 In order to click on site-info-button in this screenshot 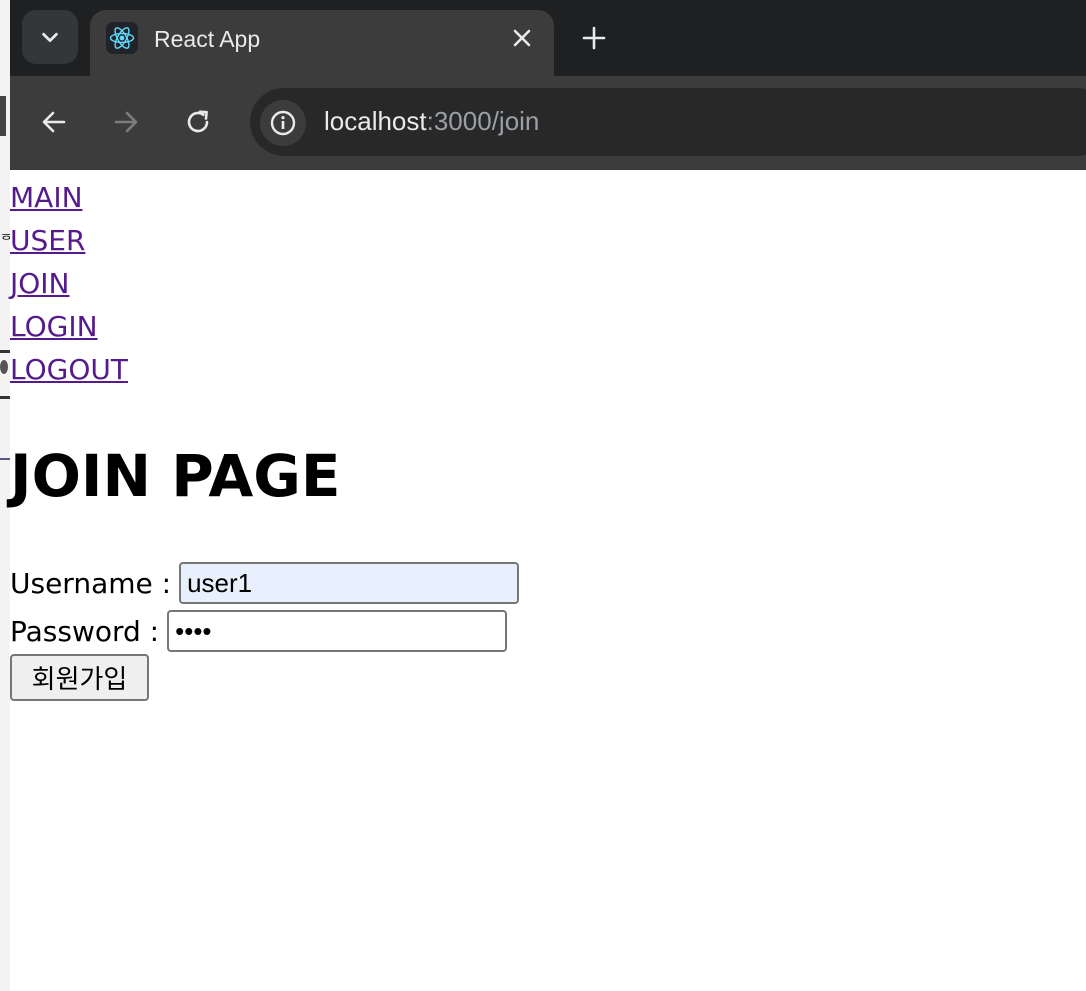, I will do `click(283, 123)`.